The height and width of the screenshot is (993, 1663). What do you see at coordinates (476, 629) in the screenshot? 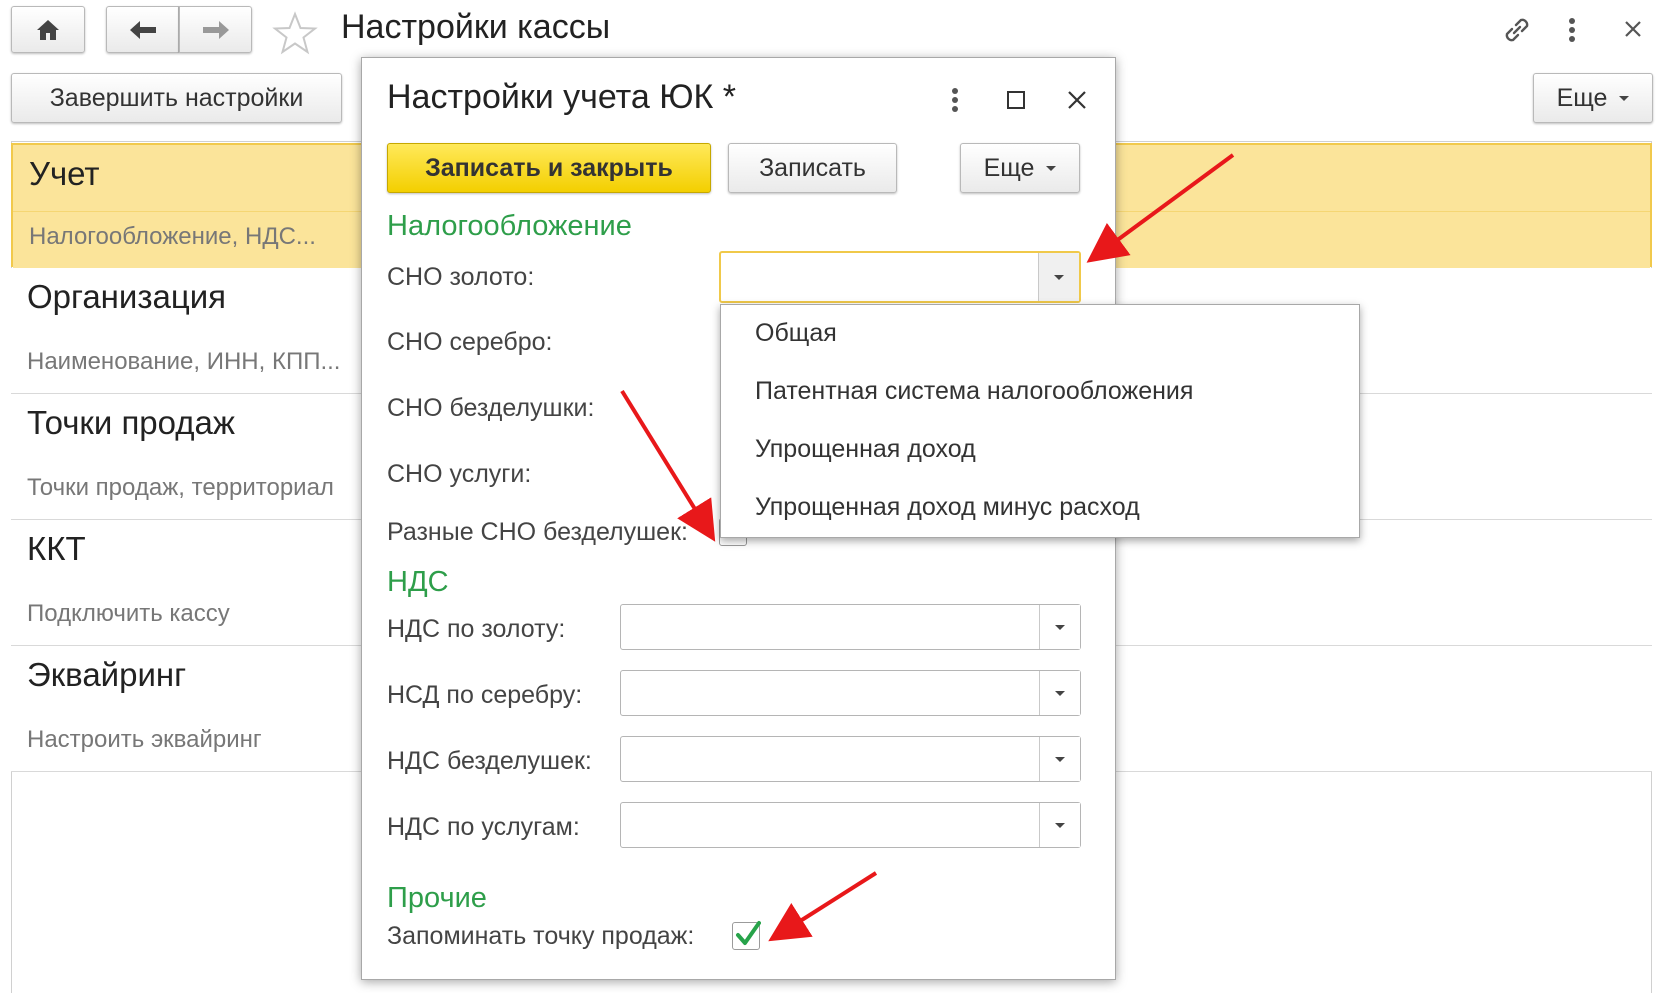
I see `vat-gold-label: НДС по золоту:` at bounding box center [476, 629].